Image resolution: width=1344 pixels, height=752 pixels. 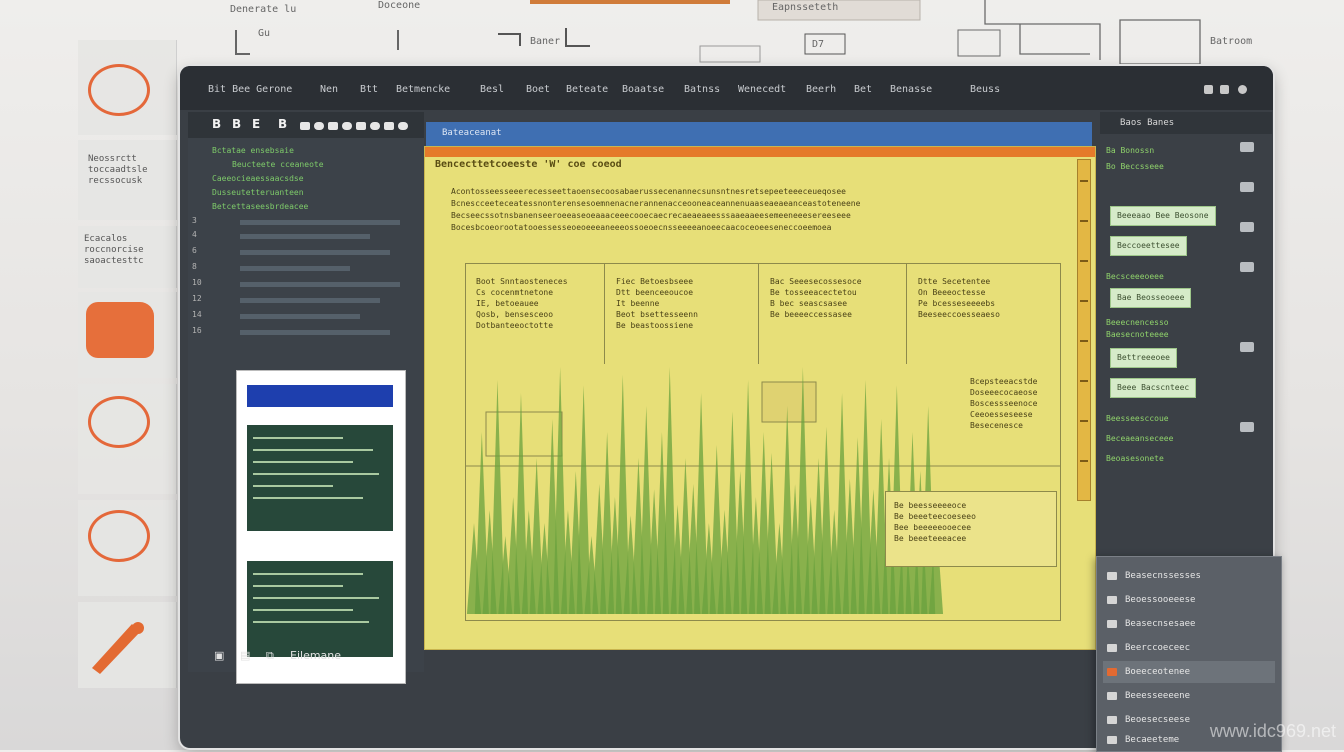 What do you see at coordinates (528, 164) in the screenshot?
I see `document-title: Bencecttetcoeeste 'W' coe coeod` at bounding box center [528, 164].